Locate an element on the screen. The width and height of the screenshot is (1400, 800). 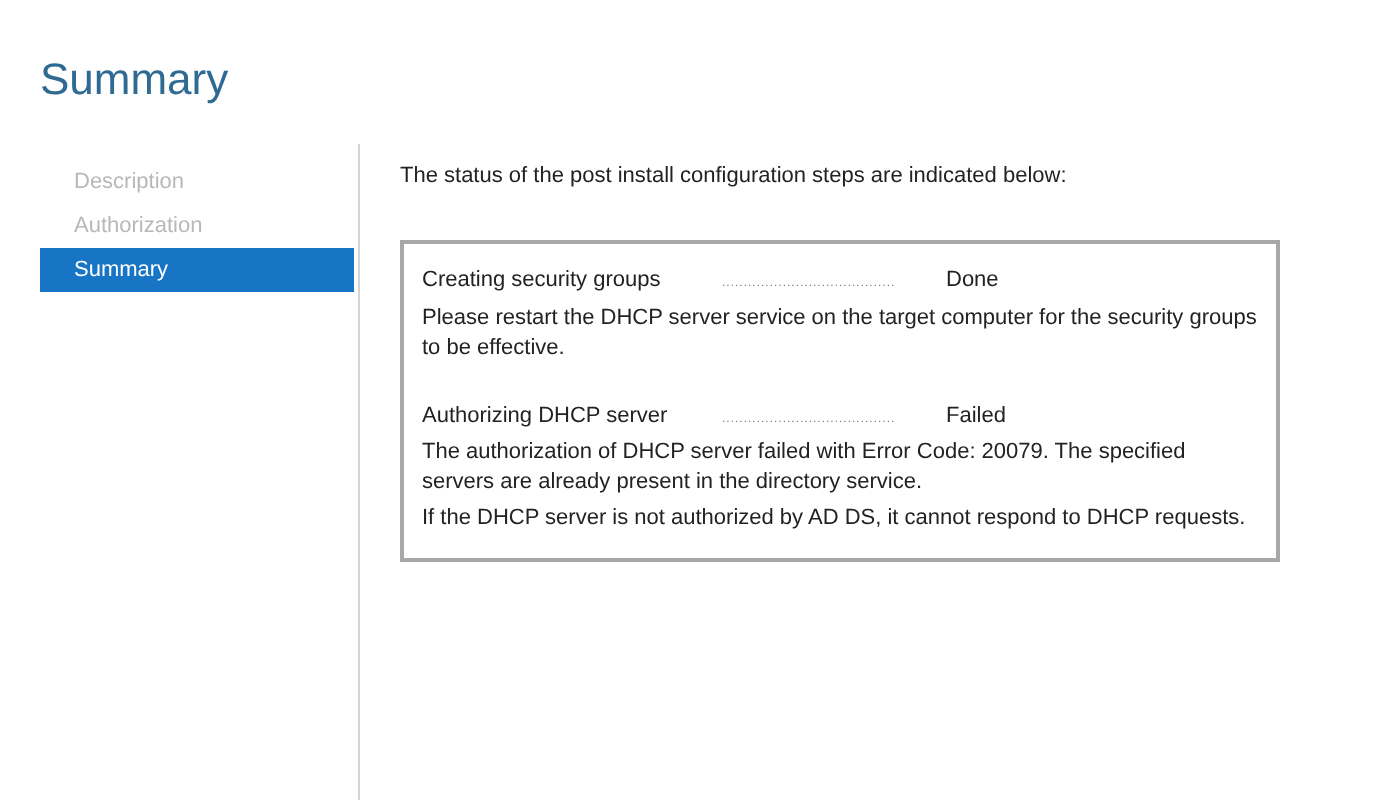
step-message: The authorization of DHCP server failed with Error Code: 20079. The specified servers are already present in the directory service. is located at coordinates (805, 468).